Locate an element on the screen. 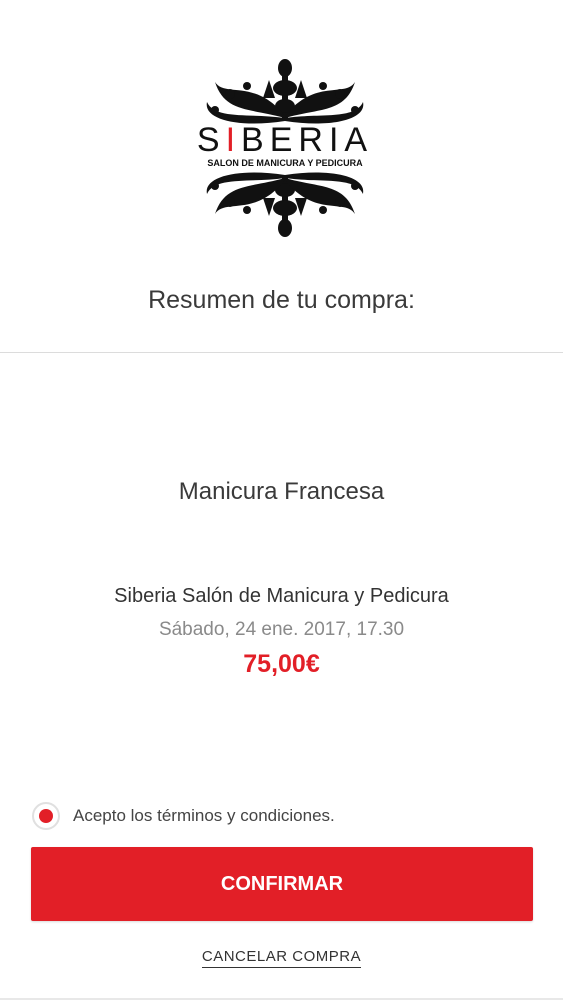 This screenshot has width=563, height=1000. service-name: Manicura Francesa is located at coordinates (281, 491).